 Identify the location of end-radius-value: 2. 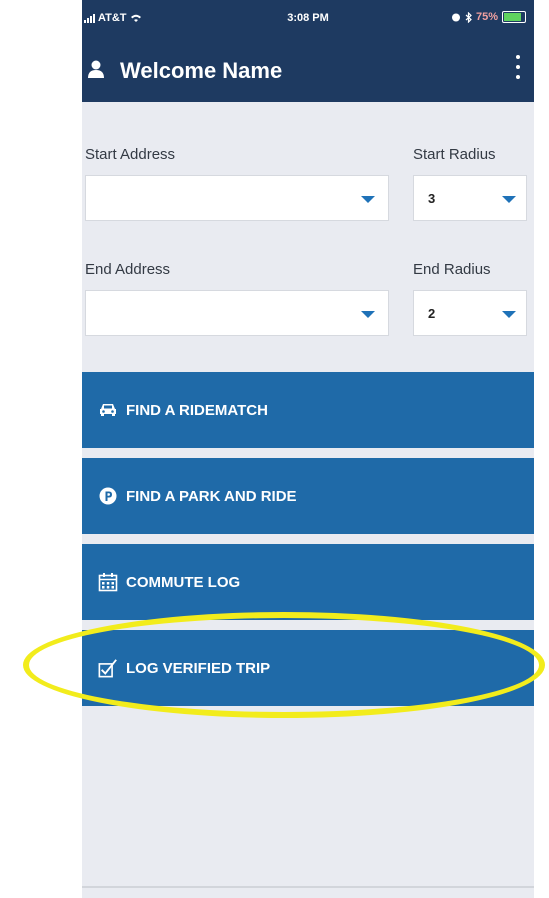
(432, 313).